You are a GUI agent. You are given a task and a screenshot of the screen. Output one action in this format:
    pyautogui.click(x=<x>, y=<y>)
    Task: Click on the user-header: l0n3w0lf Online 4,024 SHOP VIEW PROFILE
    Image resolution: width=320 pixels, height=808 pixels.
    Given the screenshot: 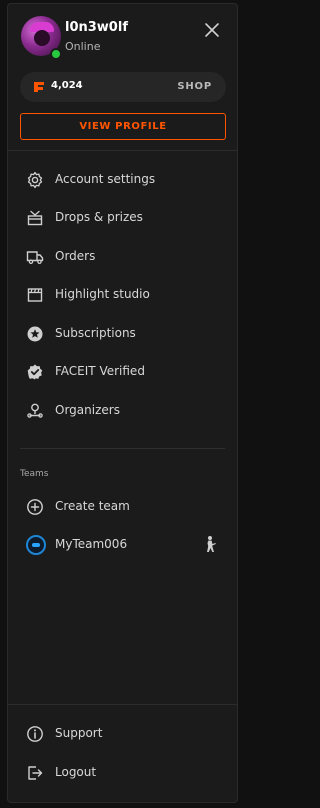 What is the action you would take?
    pyautogui.click(x=122, y=79)
    